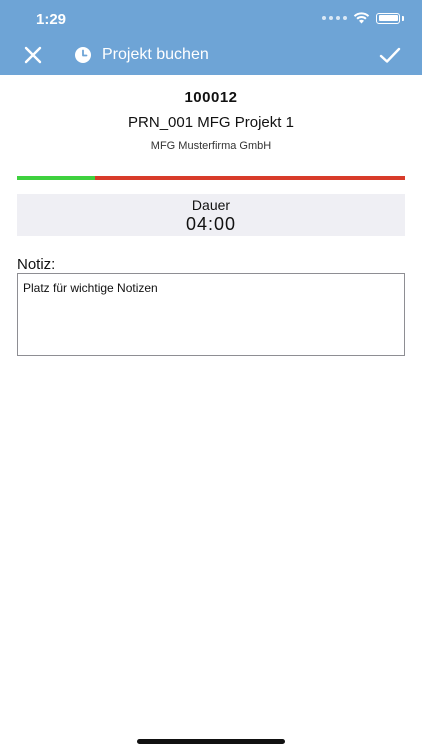  I want to click on status-time: 1:29, so click(51, 19).